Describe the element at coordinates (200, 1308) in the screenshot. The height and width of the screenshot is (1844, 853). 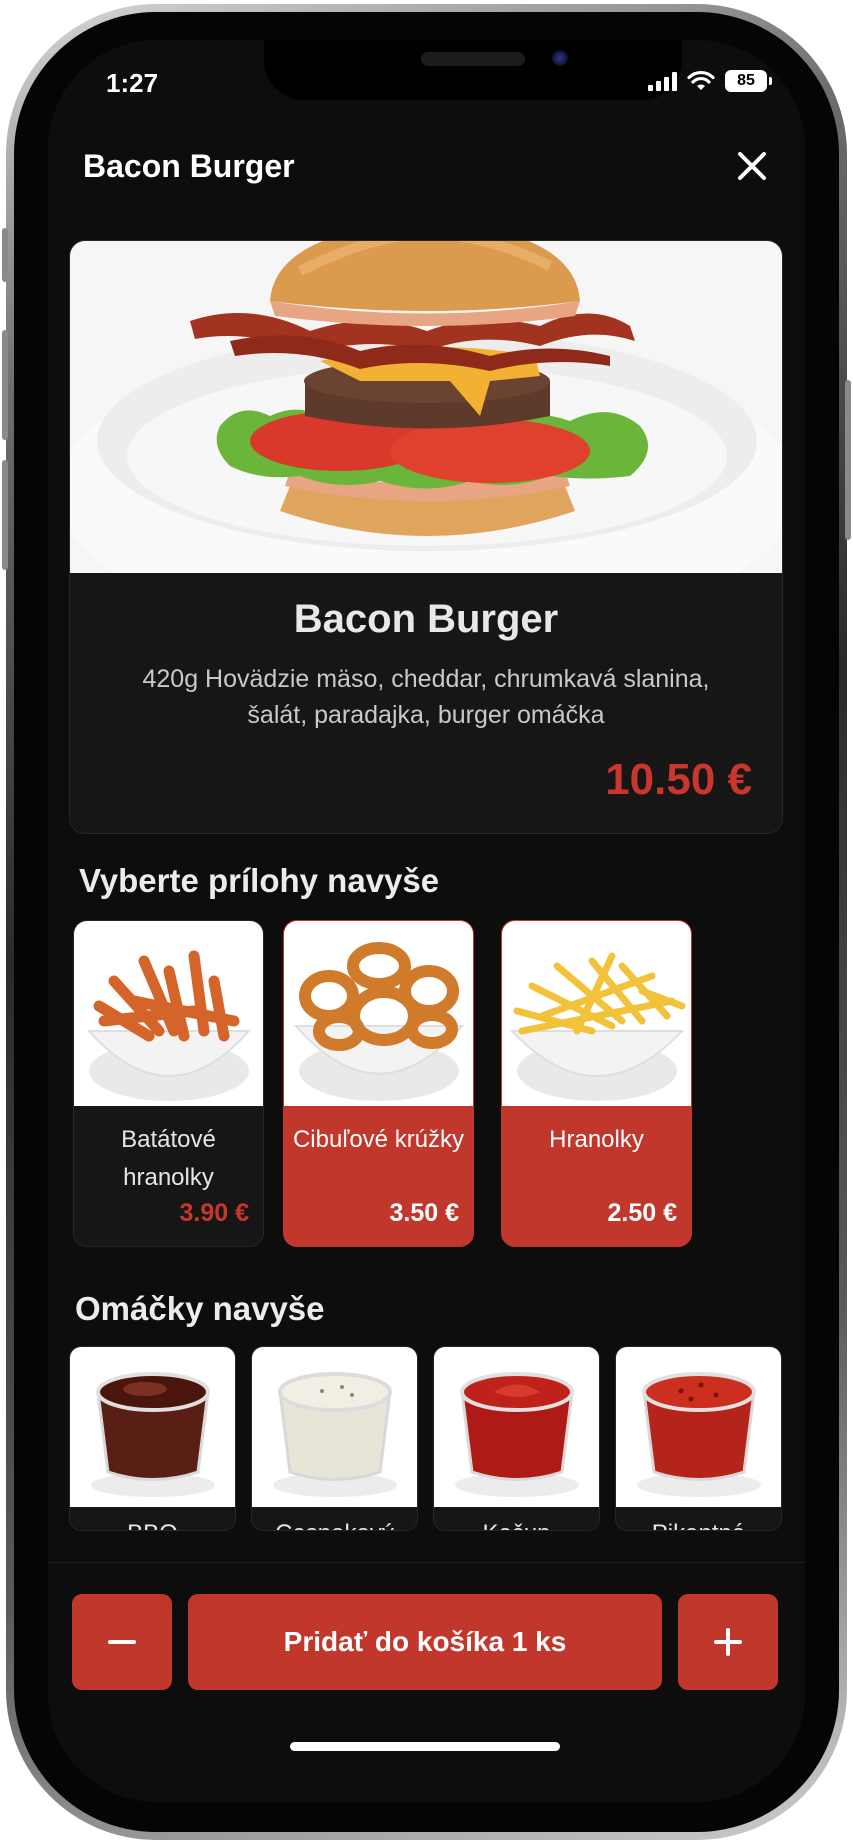
I see `sauces-section-title: Omáčky navyše` at that location.